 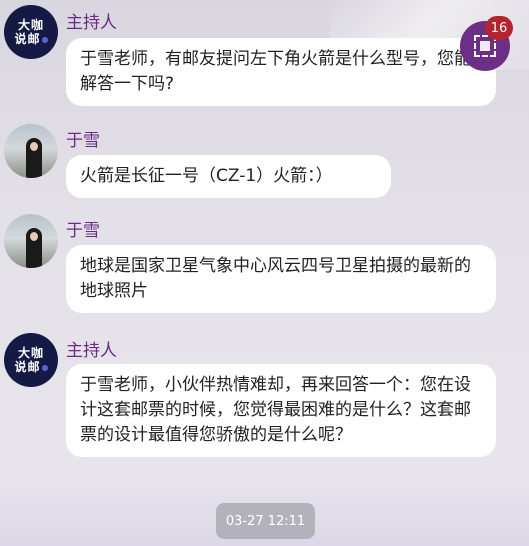 I want to click on message-bubble: 于雪老师，有邮友提问左下角火箭是什么型号，您能解答一下吗?, so click(x=281, y=72).